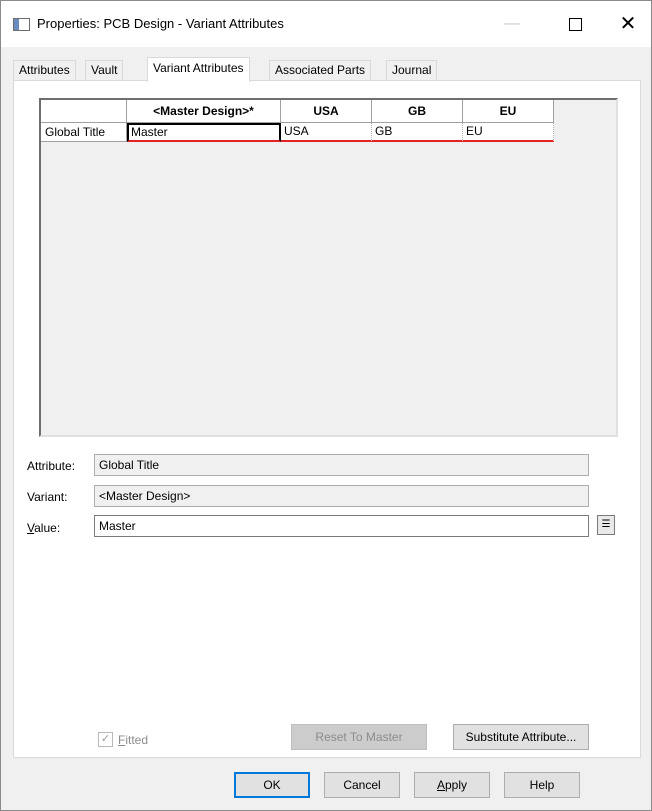  What do you see at coordinates (508, 132) in the screenshot?
I see `grid-cell-eu: EU` at bounding box center [508, 132].